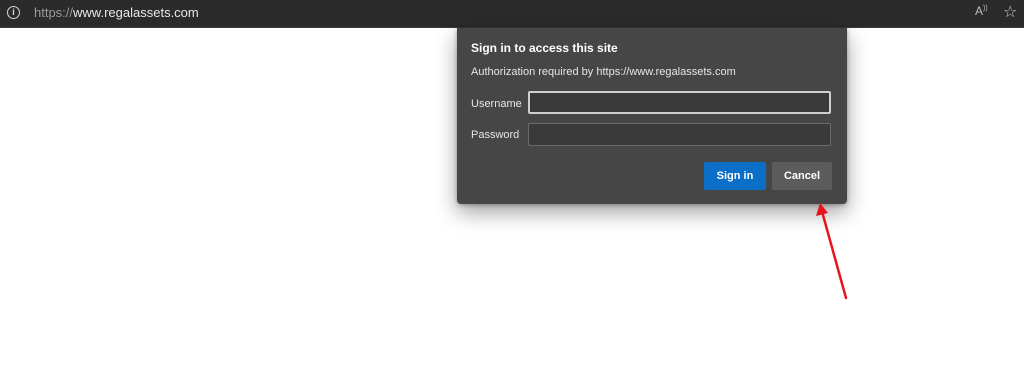 Image resolution: width=1024 pixels, height=379 pixels. What do you see at coordinates (512, 14) in the screenshot?
I see `address-bar: i https://www.regalassets.com A)) ☆` at bounding box center [512, 14].